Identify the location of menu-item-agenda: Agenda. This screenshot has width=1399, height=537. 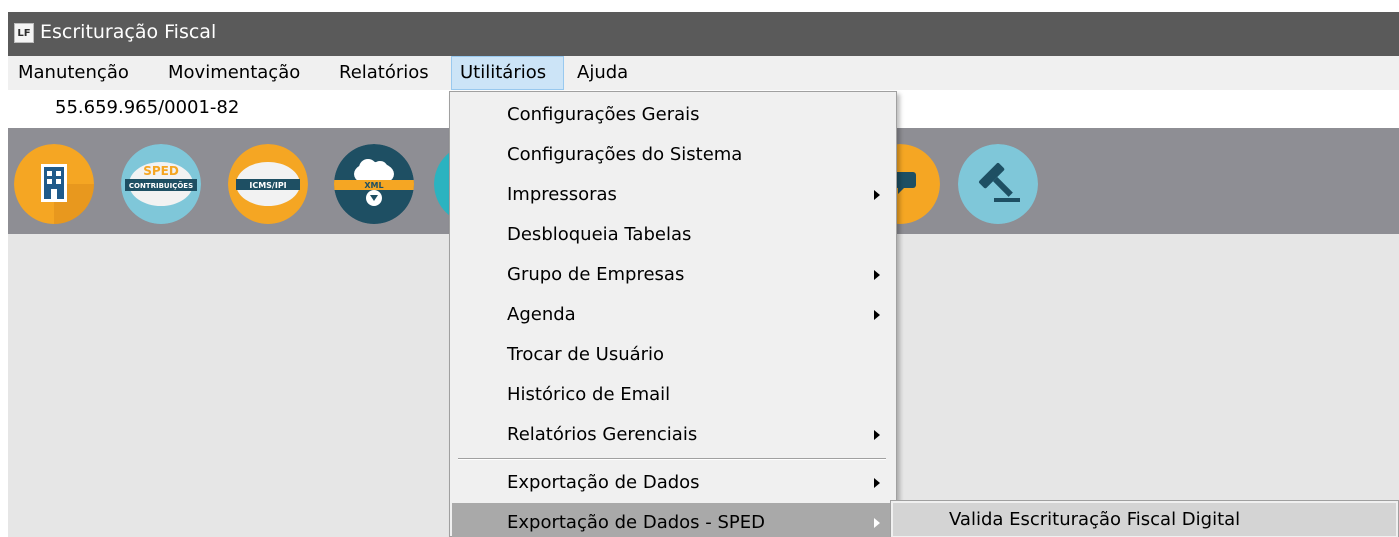
(673, 315).